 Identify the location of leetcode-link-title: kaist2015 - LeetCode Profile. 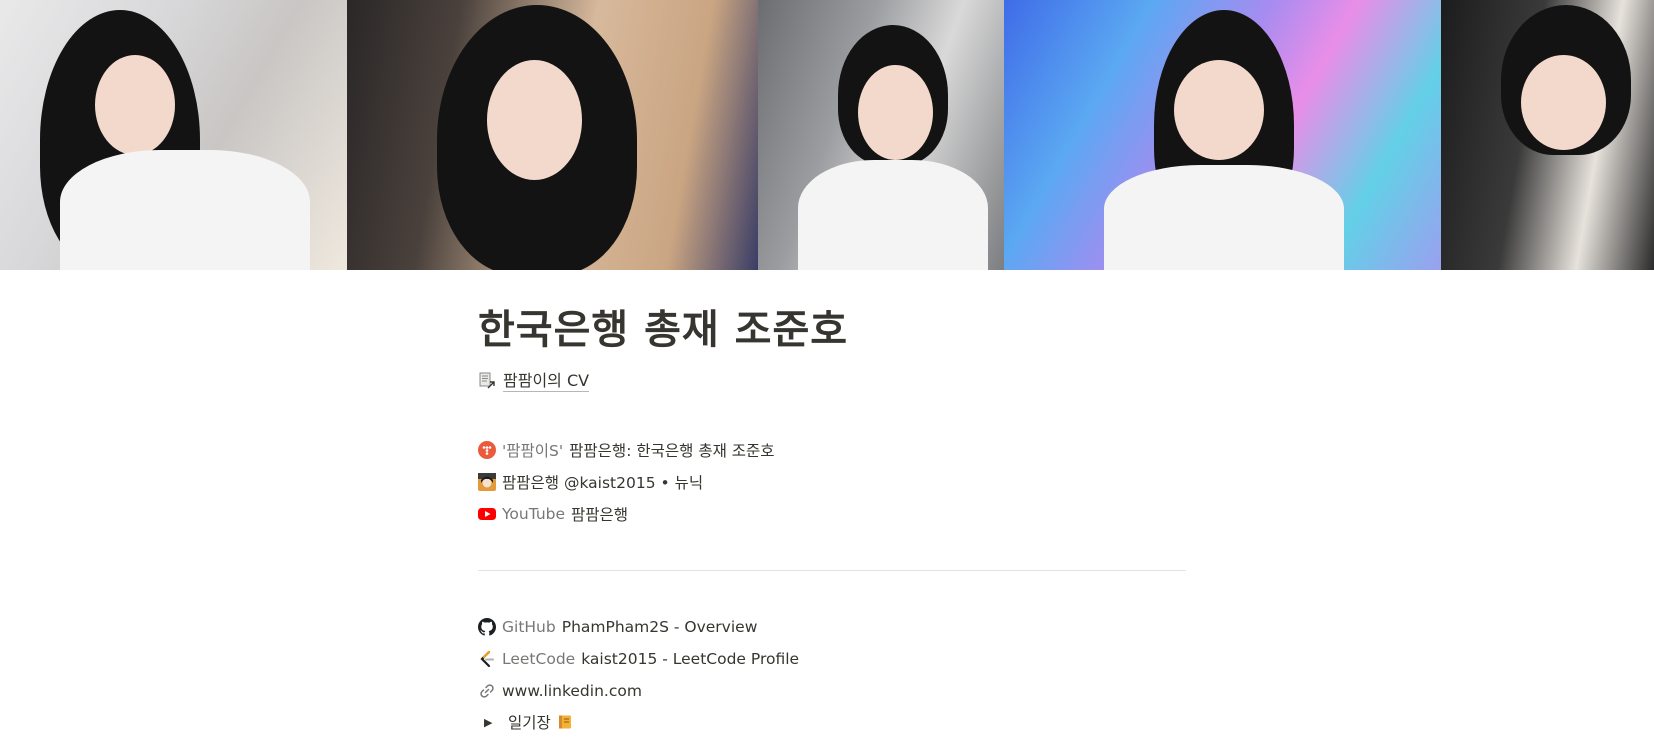
(690, 659).